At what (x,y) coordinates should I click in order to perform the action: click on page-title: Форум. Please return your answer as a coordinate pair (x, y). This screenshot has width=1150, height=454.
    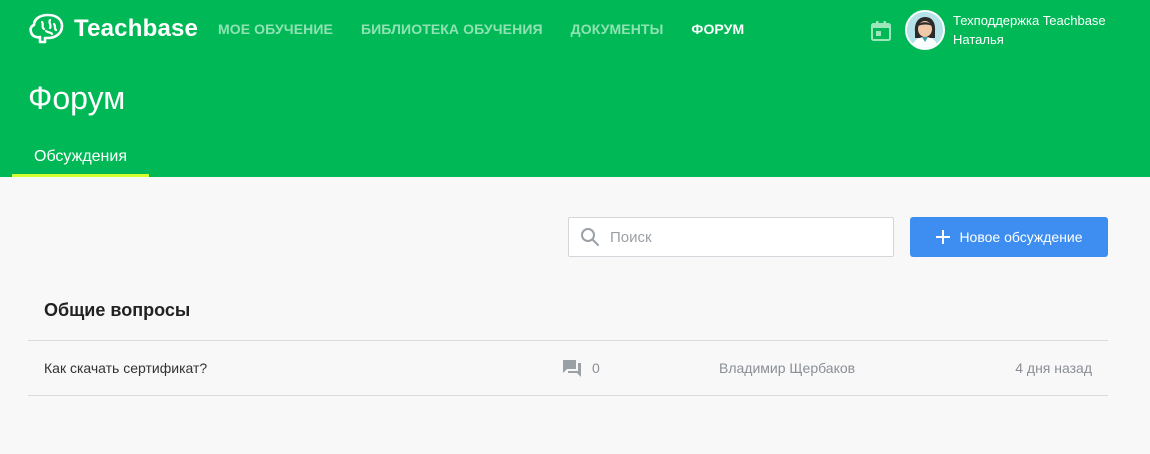
    Looking at the image, I should click on (77, 98).